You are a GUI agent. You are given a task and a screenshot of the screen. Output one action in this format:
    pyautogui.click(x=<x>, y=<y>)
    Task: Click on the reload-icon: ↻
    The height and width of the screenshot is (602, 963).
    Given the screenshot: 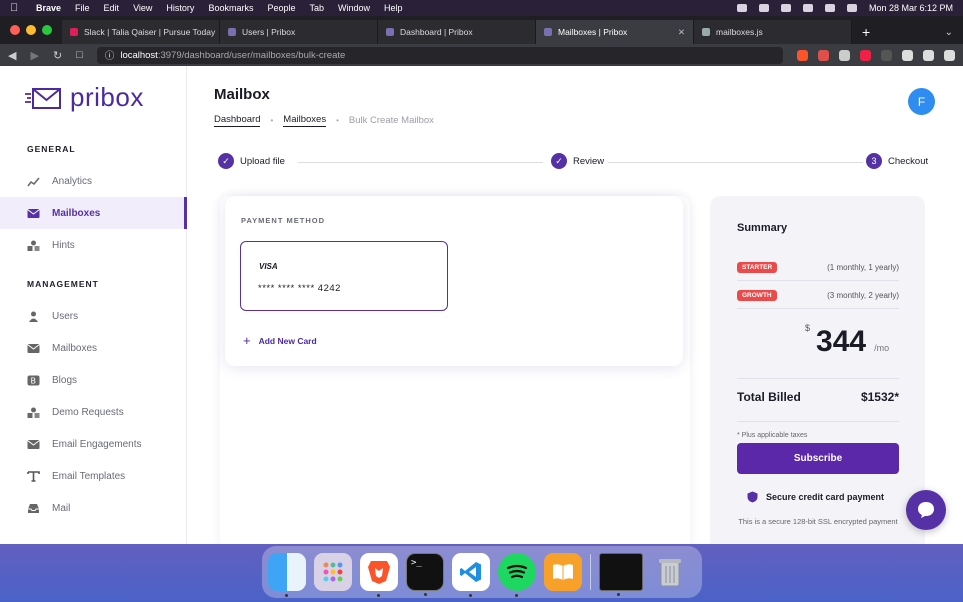 What is the action you would take?
    pyautogui.click(x=57, y=55)
    